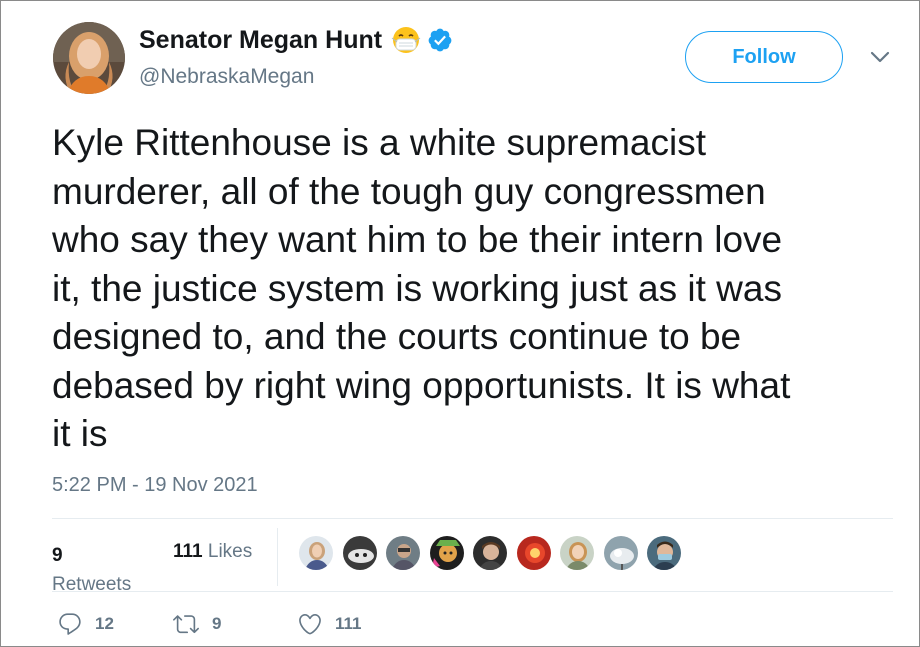  Describe the element at coordinates (329, 624) in the screenshot. I see `like-button: 111` at that location.